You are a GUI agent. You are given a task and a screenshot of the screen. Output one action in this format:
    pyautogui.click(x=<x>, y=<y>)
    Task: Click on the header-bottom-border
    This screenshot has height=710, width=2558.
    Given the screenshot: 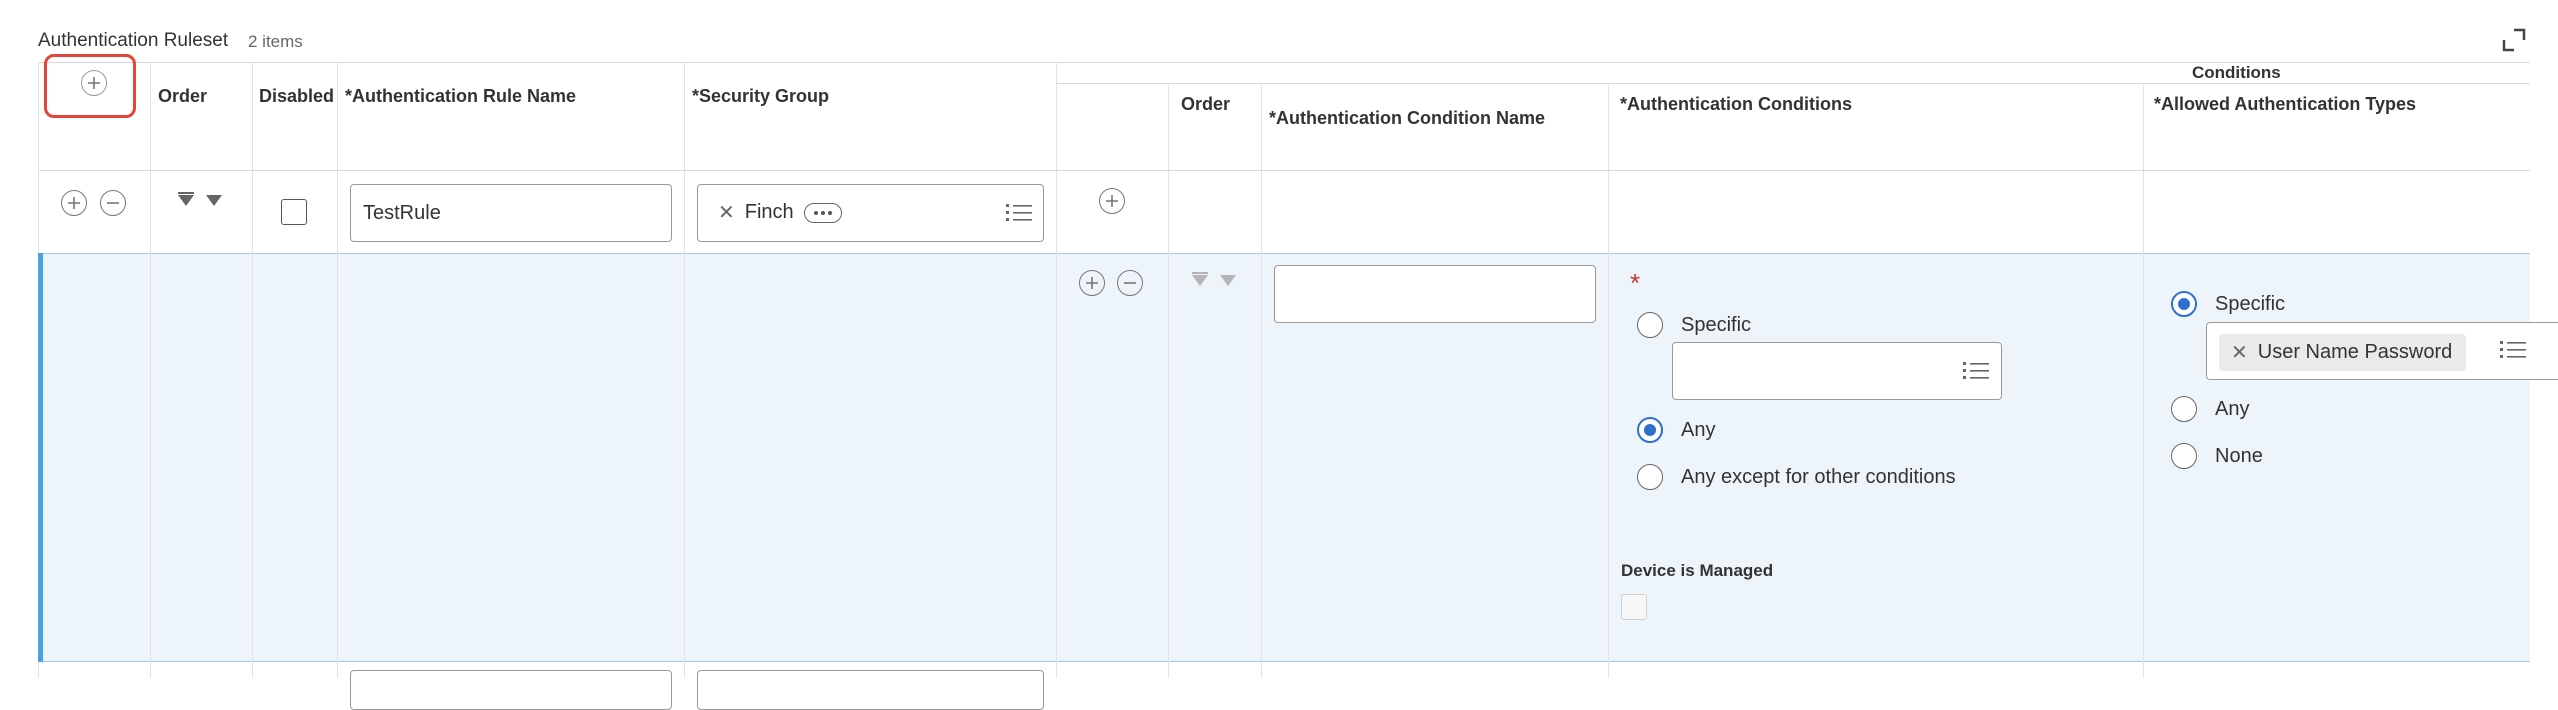 What is the action you would take?
    pyautogui.click(x=1284, y=170)
    